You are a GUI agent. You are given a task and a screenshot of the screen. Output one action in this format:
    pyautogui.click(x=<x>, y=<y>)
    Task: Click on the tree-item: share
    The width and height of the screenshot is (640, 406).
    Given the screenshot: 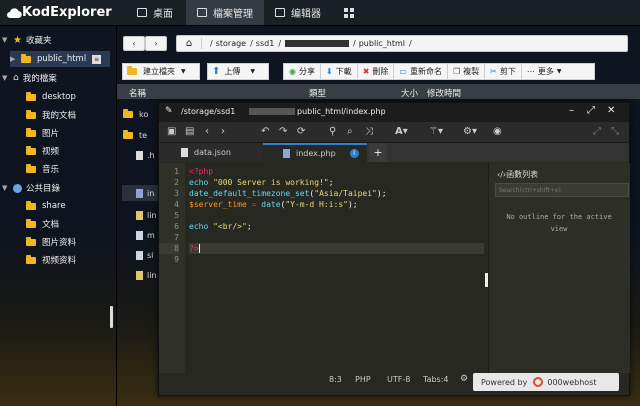 What is the action you would take?
    pyautogui.click(x=46, y=206)
    